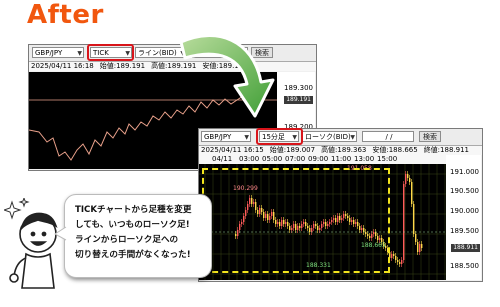  I want to click on arrow-shape, so click(227, 76).